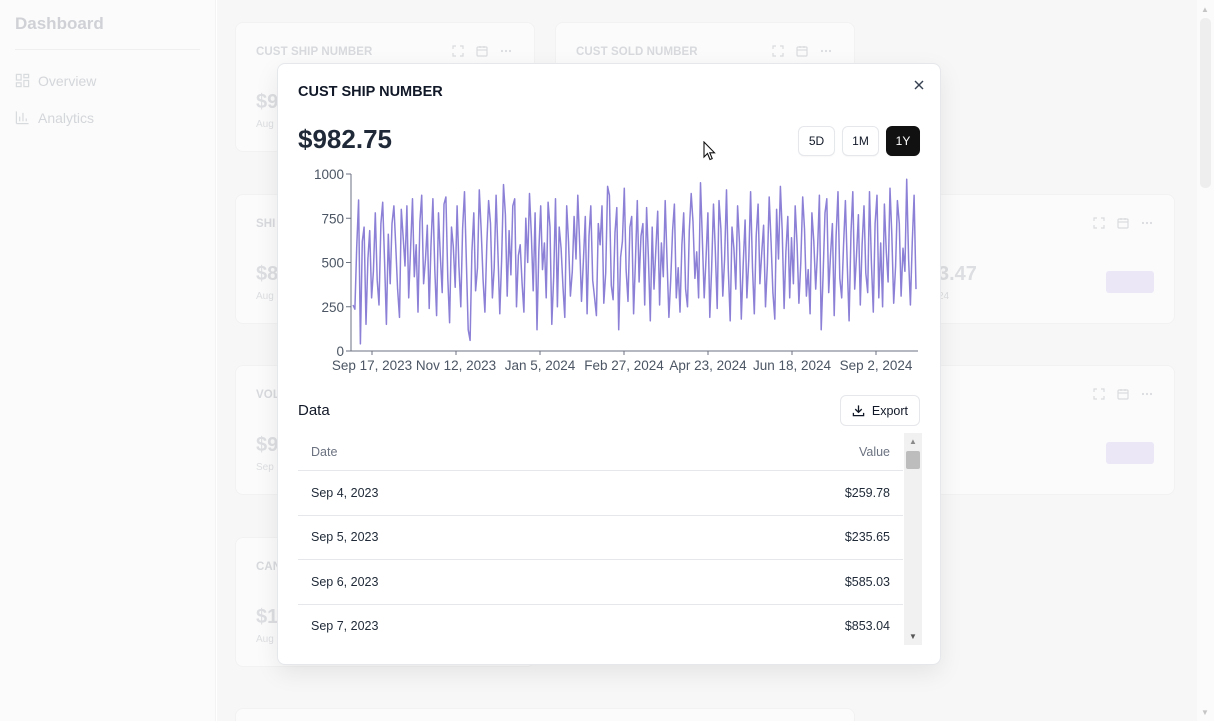  Describe the element at coordinates (792, 365) in the screenshot. I see `x-tick-label: Jun 18, 2024` at that location.